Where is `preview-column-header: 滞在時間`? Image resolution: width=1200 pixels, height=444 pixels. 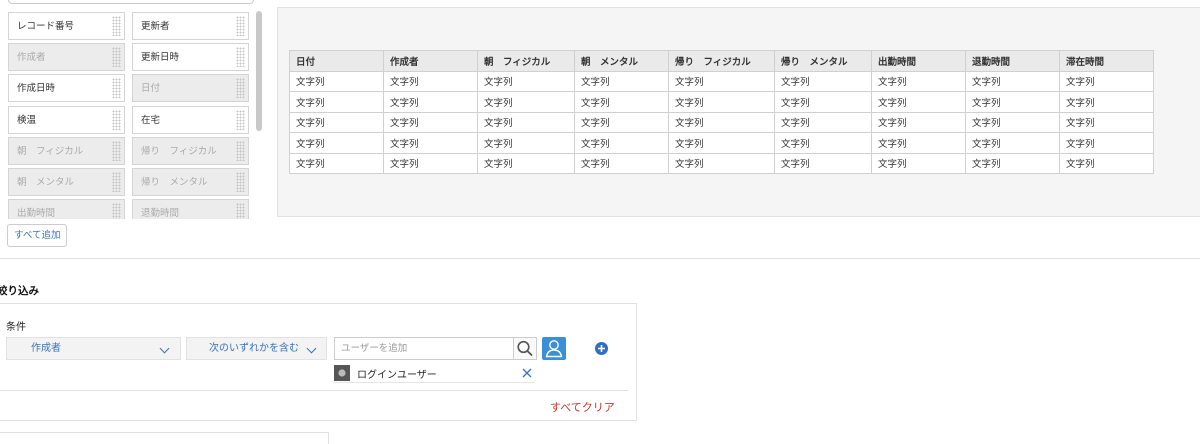
preview-column-header: 滞在時間 is located at coordinates (1106, 61).